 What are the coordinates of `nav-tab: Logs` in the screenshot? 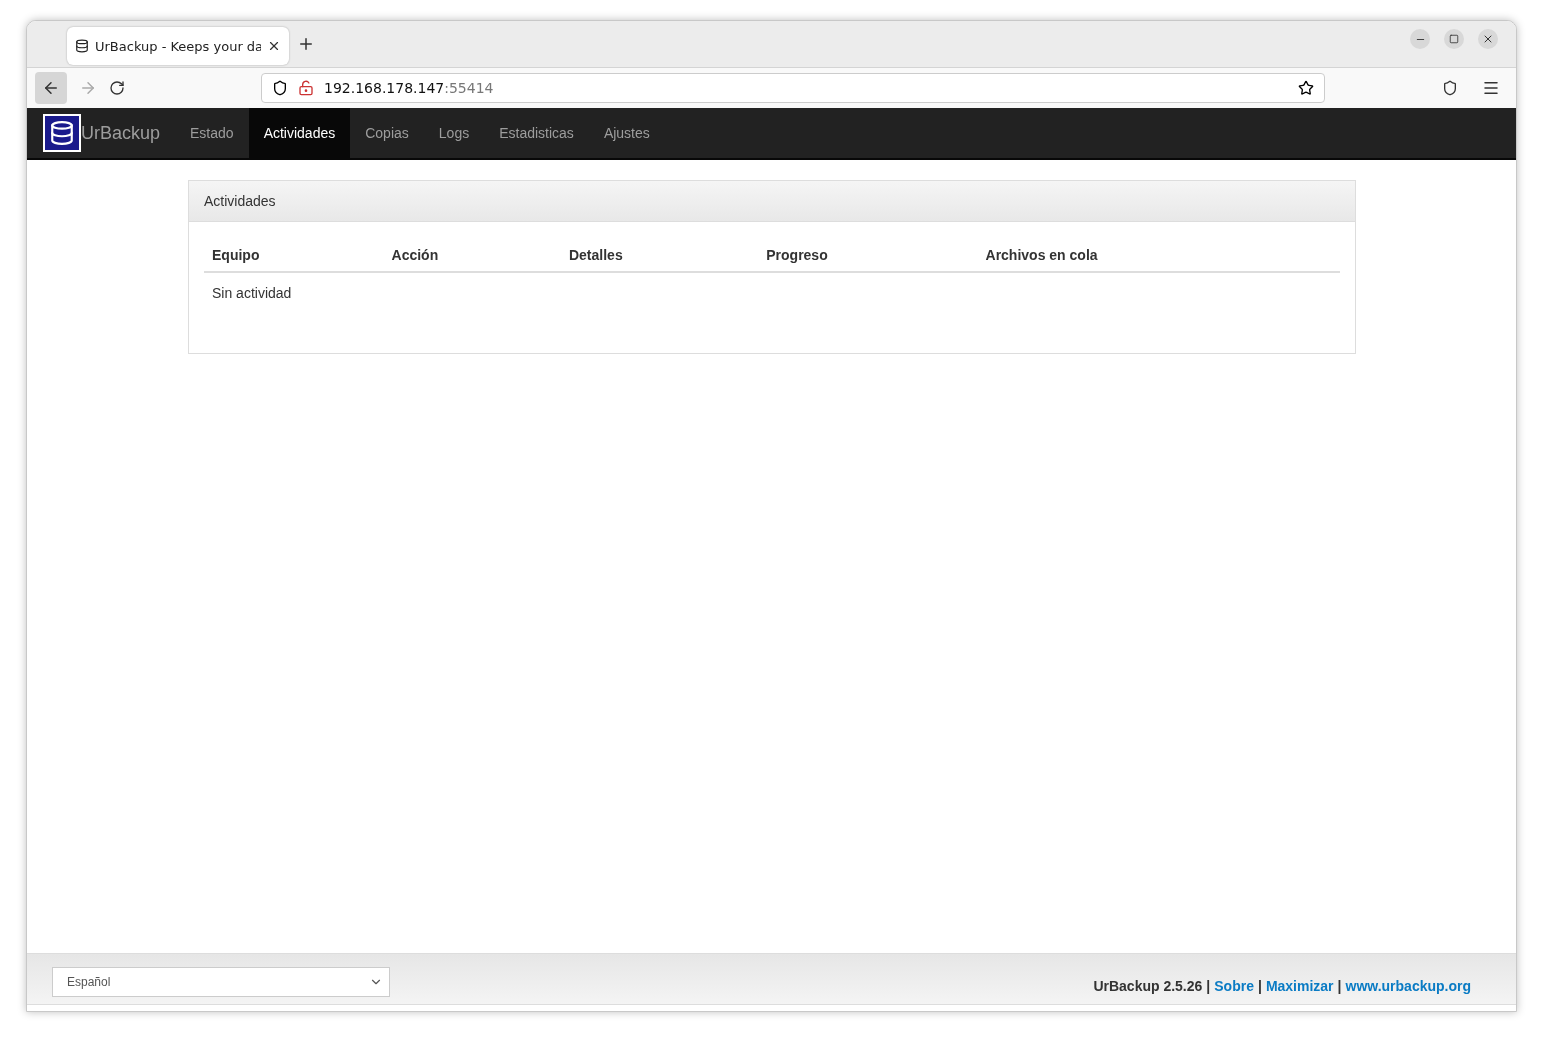 It's located at (454, 133).